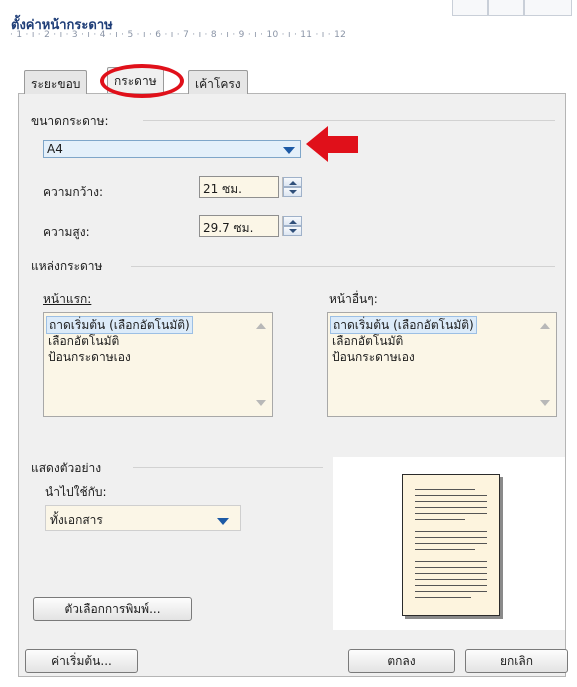 The width and height of the screenshot is (577, 687). What do you see at coordinates (143, 518) in the screenshot?
I see `apply-to-select: ทั้งเอกสาร` at bounding box center [143, 518].